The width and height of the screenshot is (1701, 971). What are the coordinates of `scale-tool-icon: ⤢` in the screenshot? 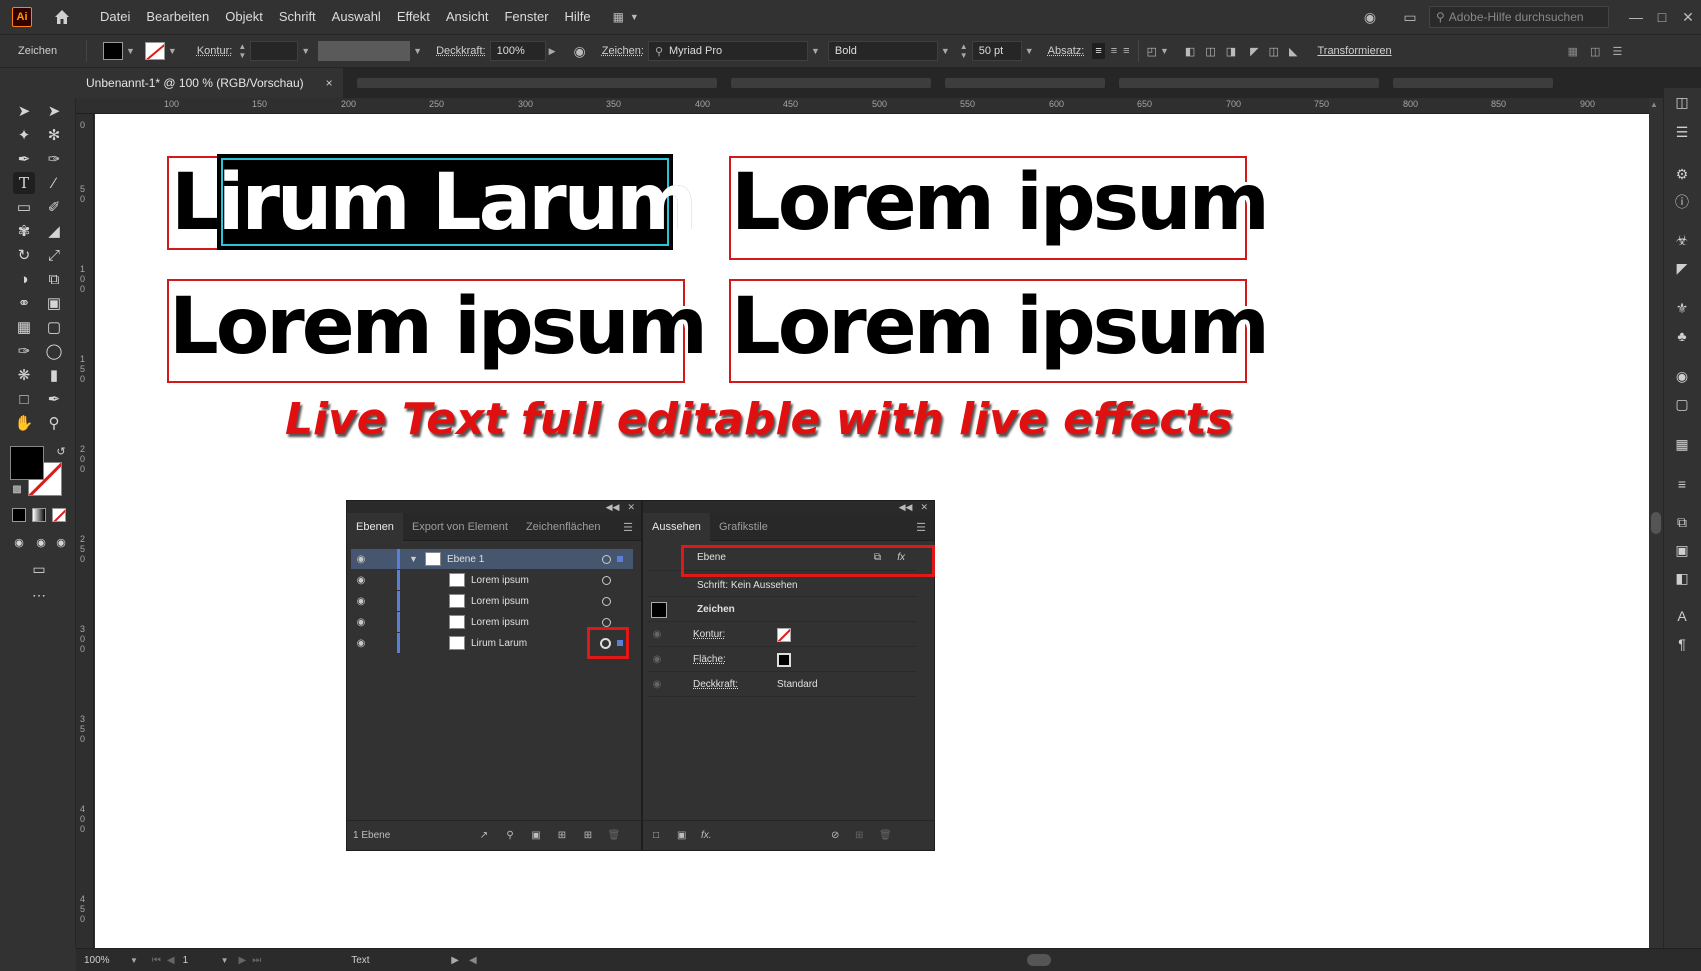 It's located at (54, 255).